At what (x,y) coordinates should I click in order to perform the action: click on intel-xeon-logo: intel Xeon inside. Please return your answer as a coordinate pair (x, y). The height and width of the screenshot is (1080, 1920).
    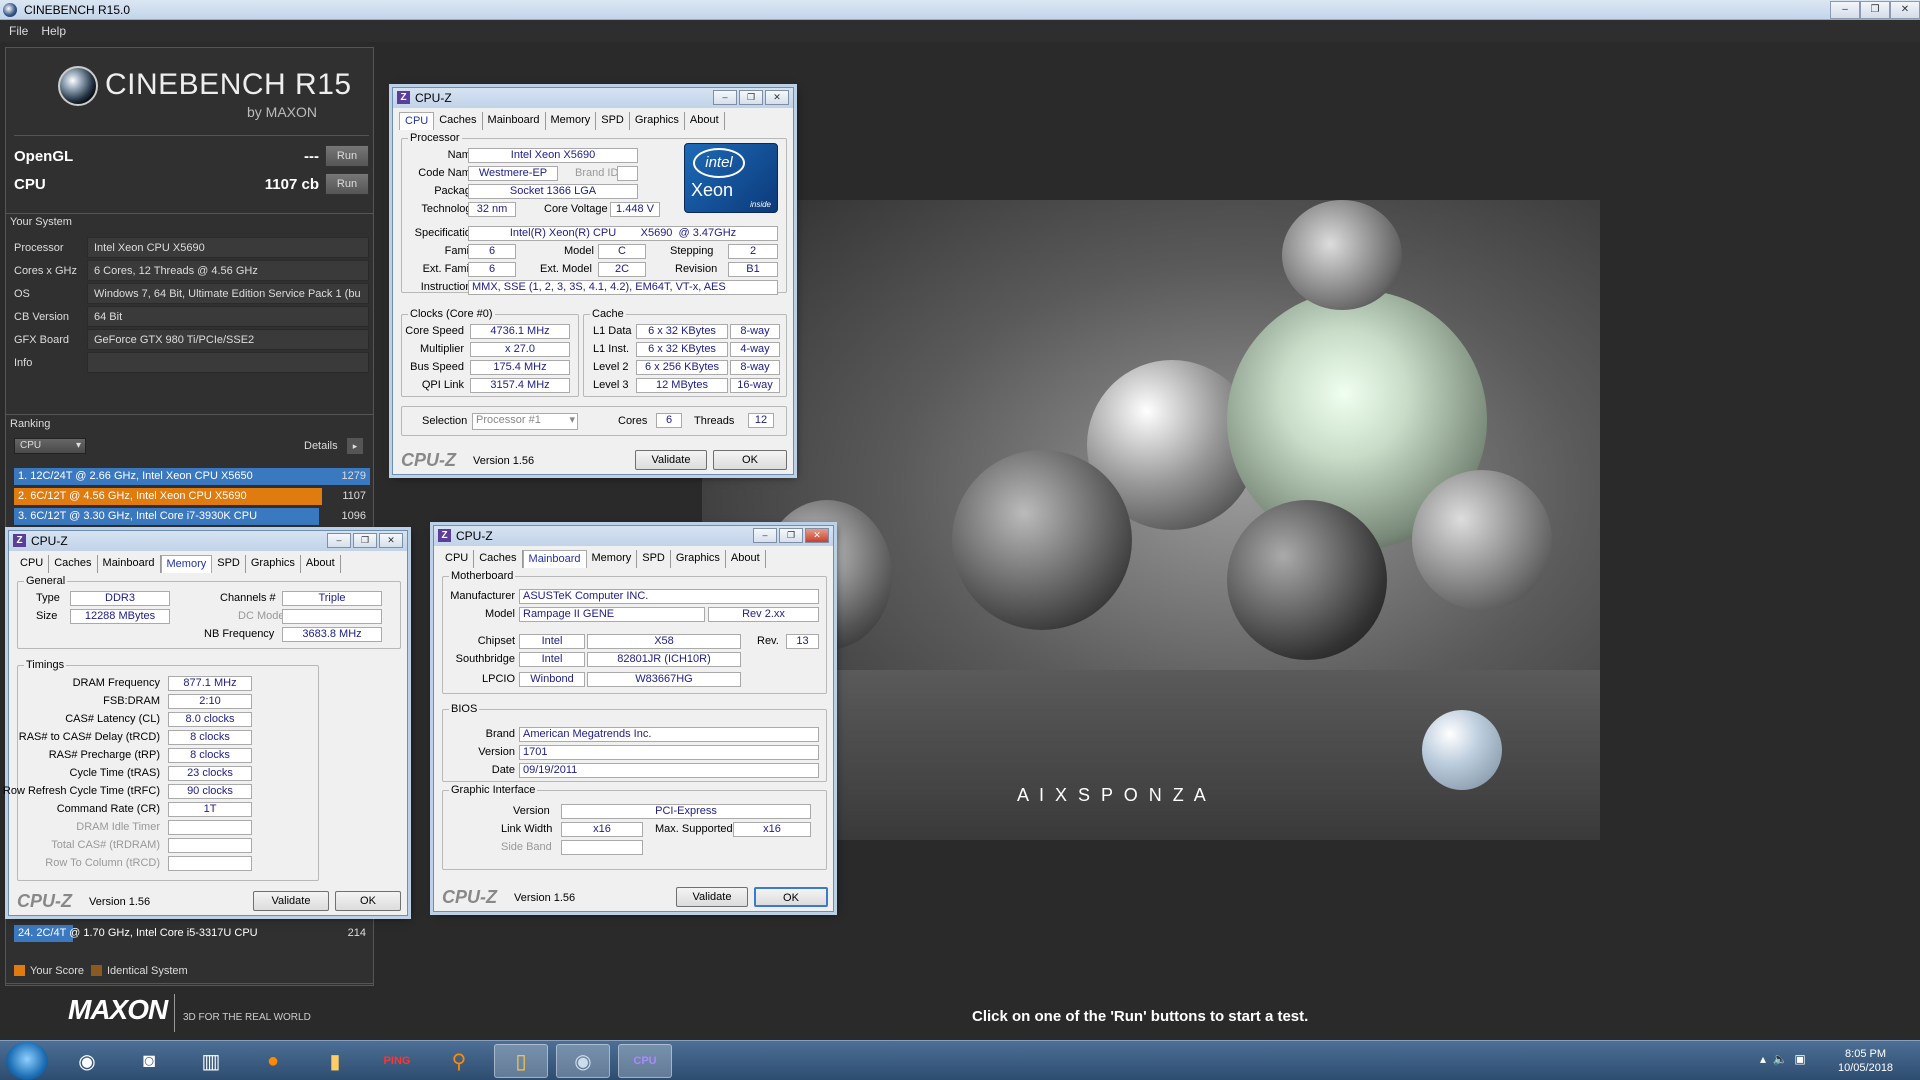
    Looking at the image, I should click on (731, 178).